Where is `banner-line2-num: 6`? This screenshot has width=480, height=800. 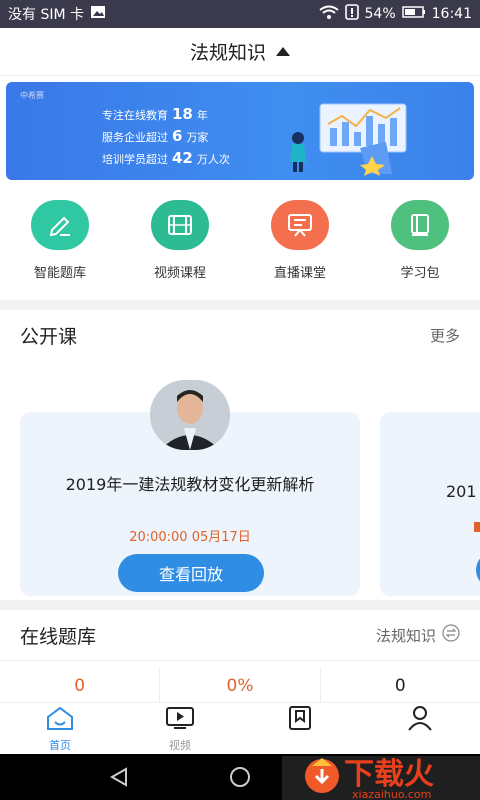 banner-line2-num: 6 is located at coordinates (177, 136).